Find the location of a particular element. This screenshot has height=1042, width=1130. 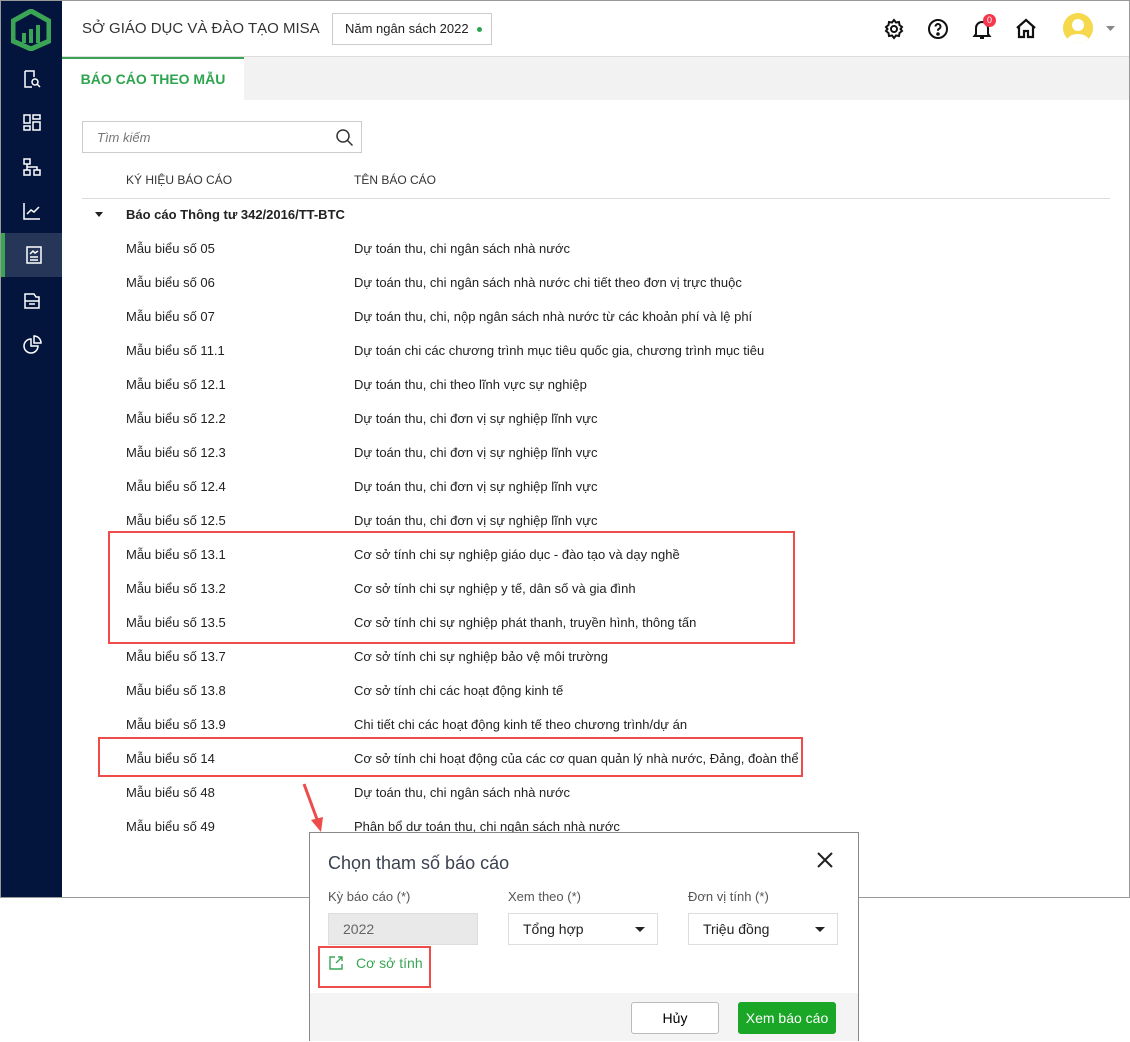

dialog-footer: Hủy Xem báo cáo is located at coordinates (584, 1017).